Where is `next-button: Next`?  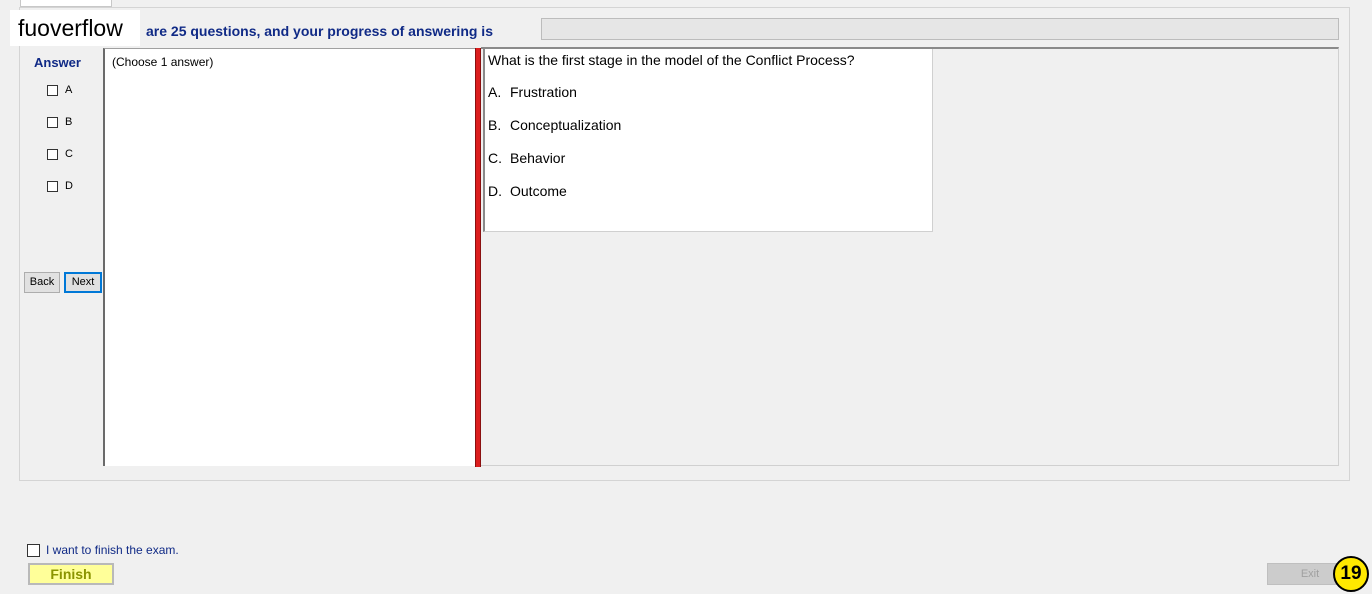
next-button: Next is located at coordinates (83, 282).